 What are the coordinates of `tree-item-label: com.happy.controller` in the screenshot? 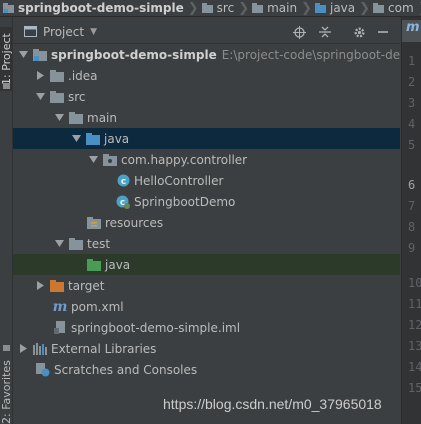 It's located at (184, 159).